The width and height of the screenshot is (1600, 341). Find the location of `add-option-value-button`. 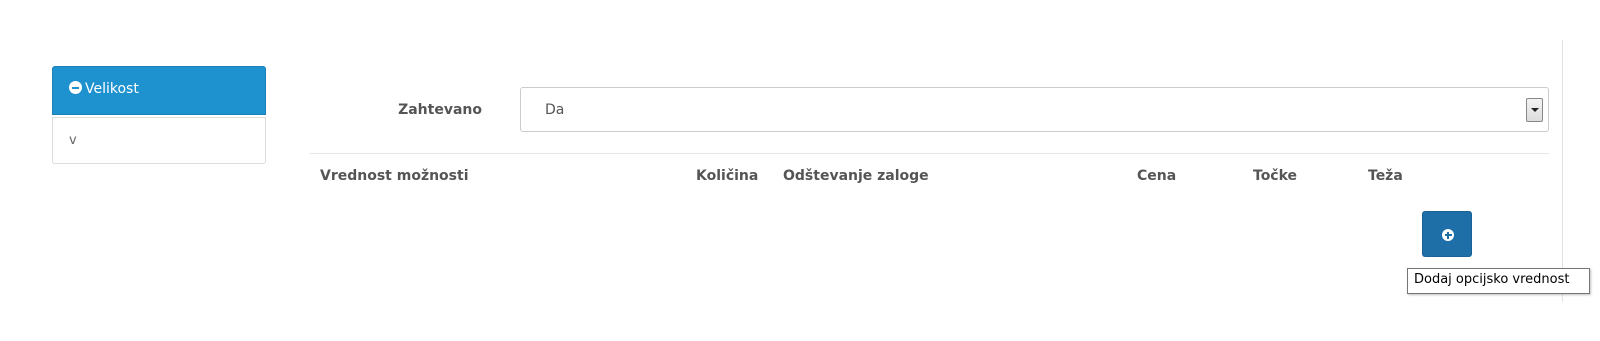

add-option-value-button is located at coordinates (1447, 234).